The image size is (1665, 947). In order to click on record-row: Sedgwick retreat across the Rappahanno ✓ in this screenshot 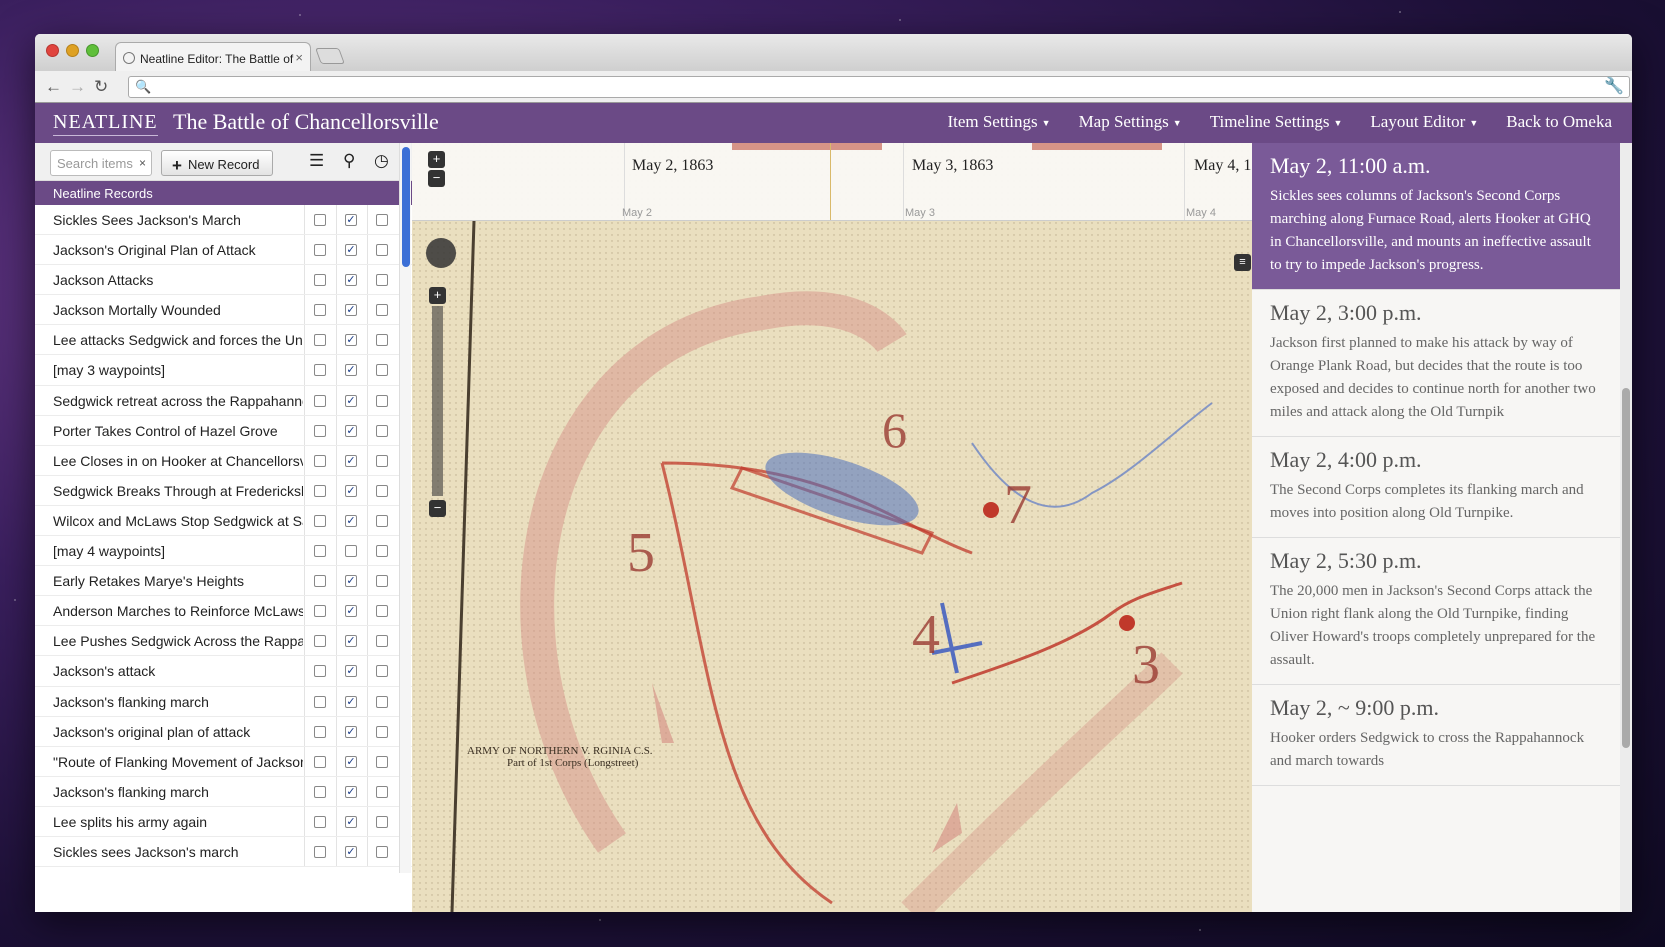, I will do `click(223, 400)`.